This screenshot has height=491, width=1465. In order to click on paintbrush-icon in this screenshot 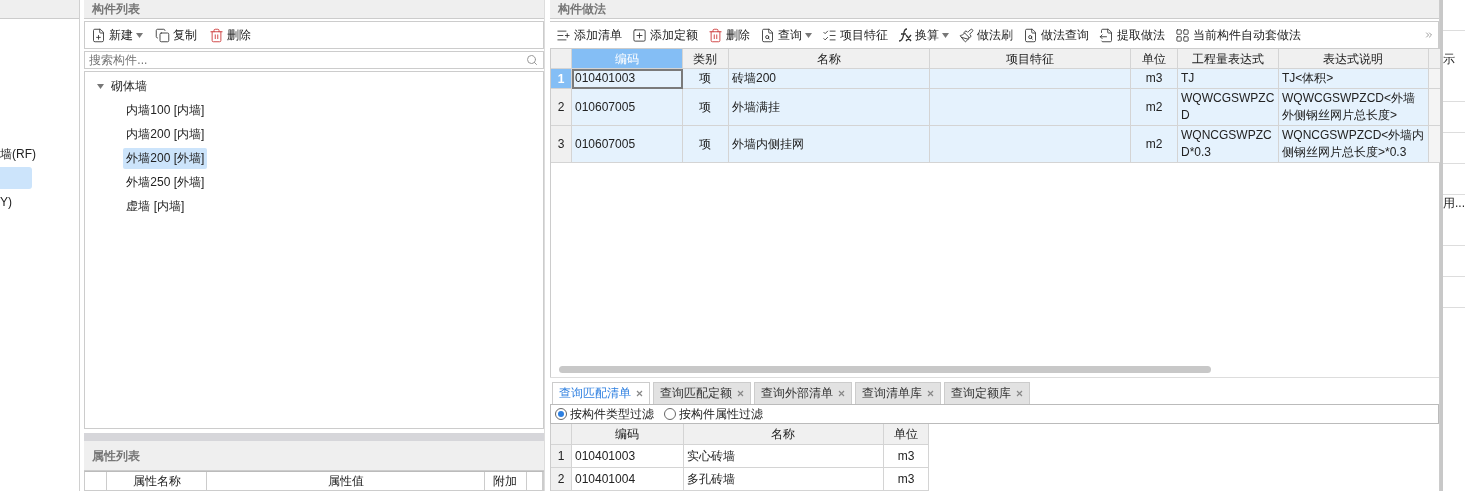, I will do `click(966, 35)`.